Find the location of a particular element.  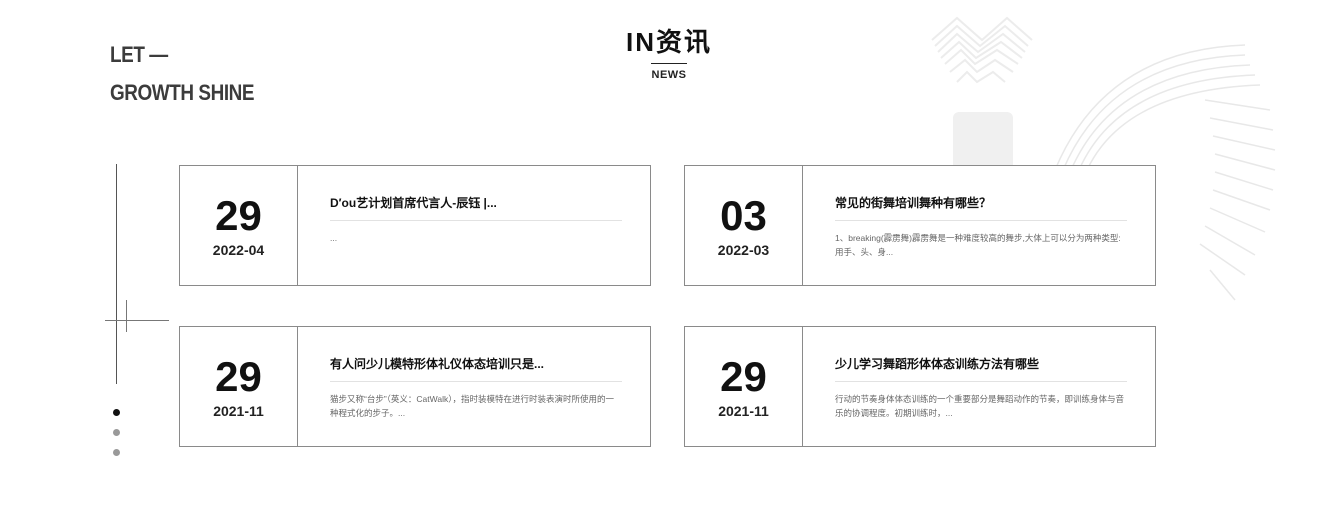

title-underline is located at coordinates (669, 63).